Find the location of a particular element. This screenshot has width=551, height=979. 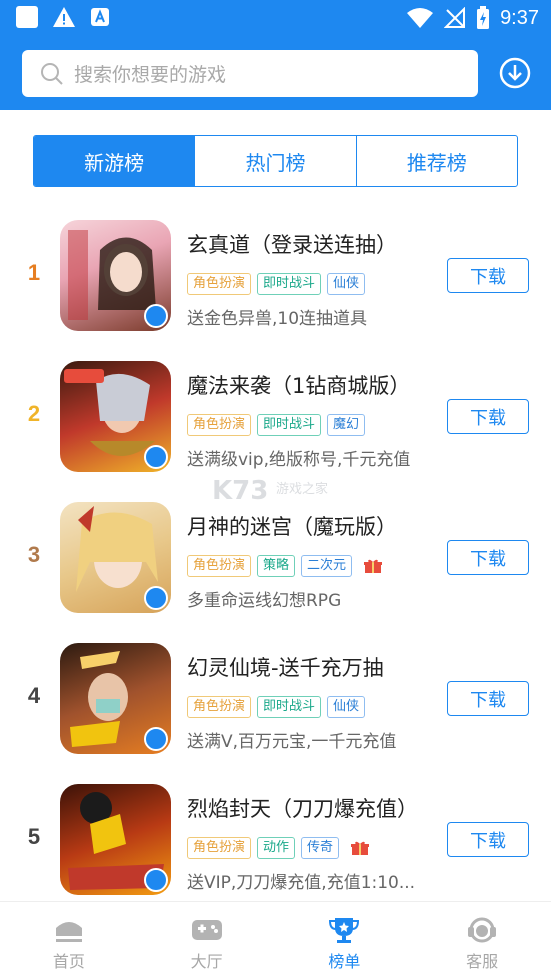

game-description: 送满级vip,绝版称号,千元充值 is located at coordinates (299, 460).